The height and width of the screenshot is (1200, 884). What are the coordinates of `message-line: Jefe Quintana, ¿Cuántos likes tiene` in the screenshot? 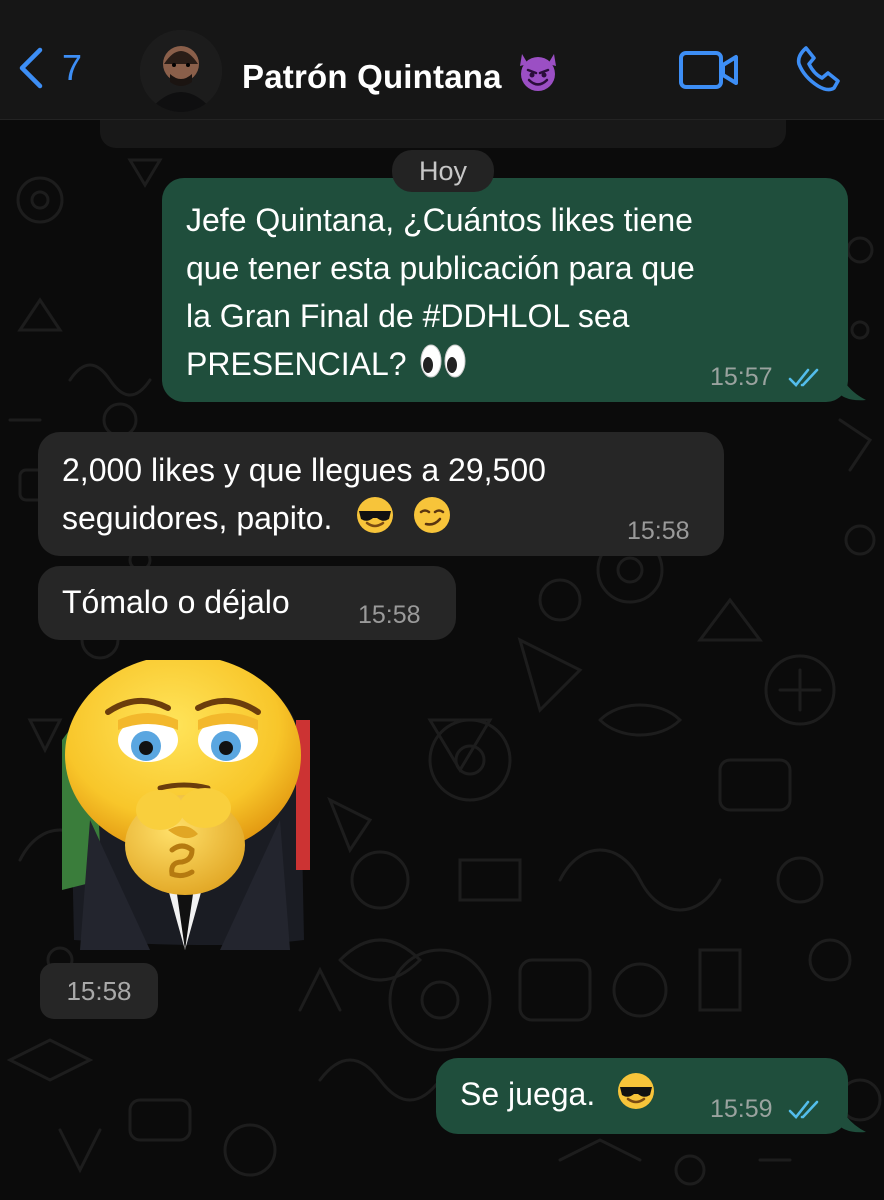 It's located at (439, 220).